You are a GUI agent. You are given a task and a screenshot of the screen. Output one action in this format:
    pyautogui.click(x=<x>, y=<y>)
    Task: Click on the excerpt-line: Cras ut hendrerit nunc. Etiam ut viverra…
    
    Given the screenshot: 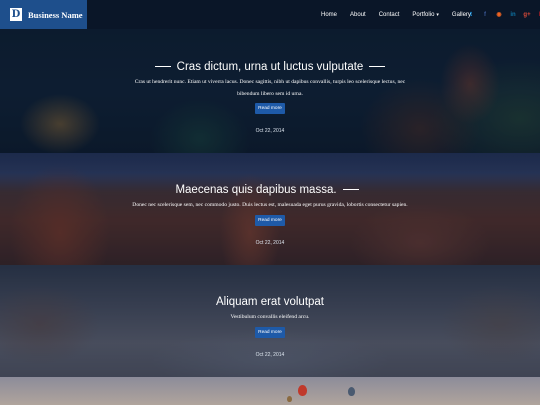 What is the action you would take?
    pyautogui.click(x=270, y=82)
    